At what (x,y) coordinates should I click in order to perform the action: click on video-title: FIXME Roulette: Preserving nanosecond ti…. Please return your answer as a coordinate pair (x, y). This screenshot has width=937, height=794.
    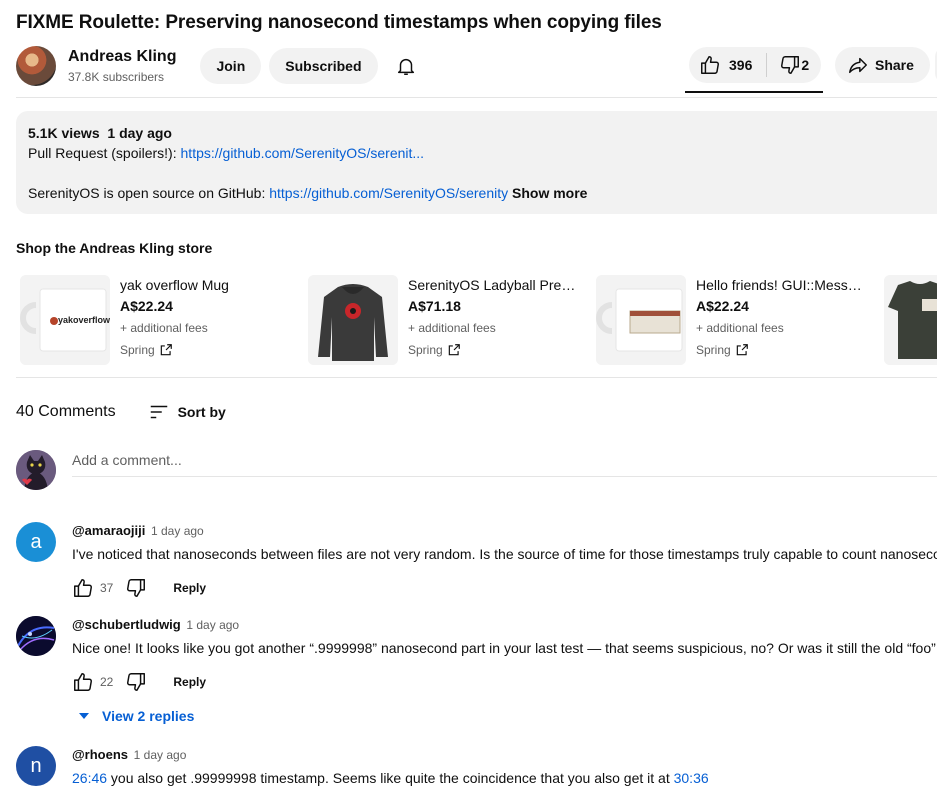
    Looking at the image, I should click on (339, 22).